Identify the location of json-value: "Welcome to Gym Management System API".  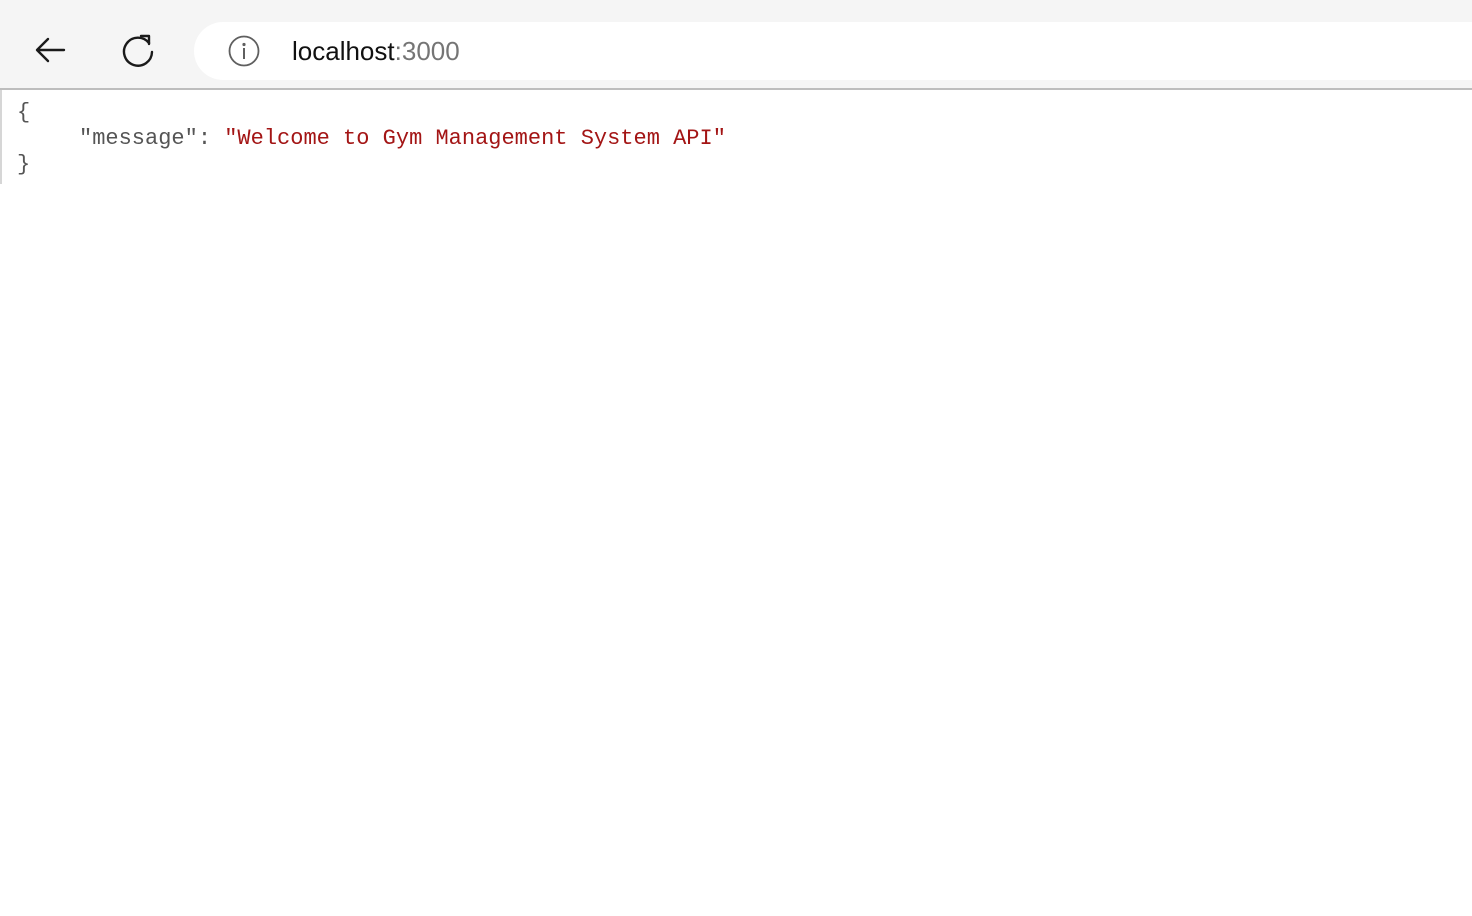
(475, 138).